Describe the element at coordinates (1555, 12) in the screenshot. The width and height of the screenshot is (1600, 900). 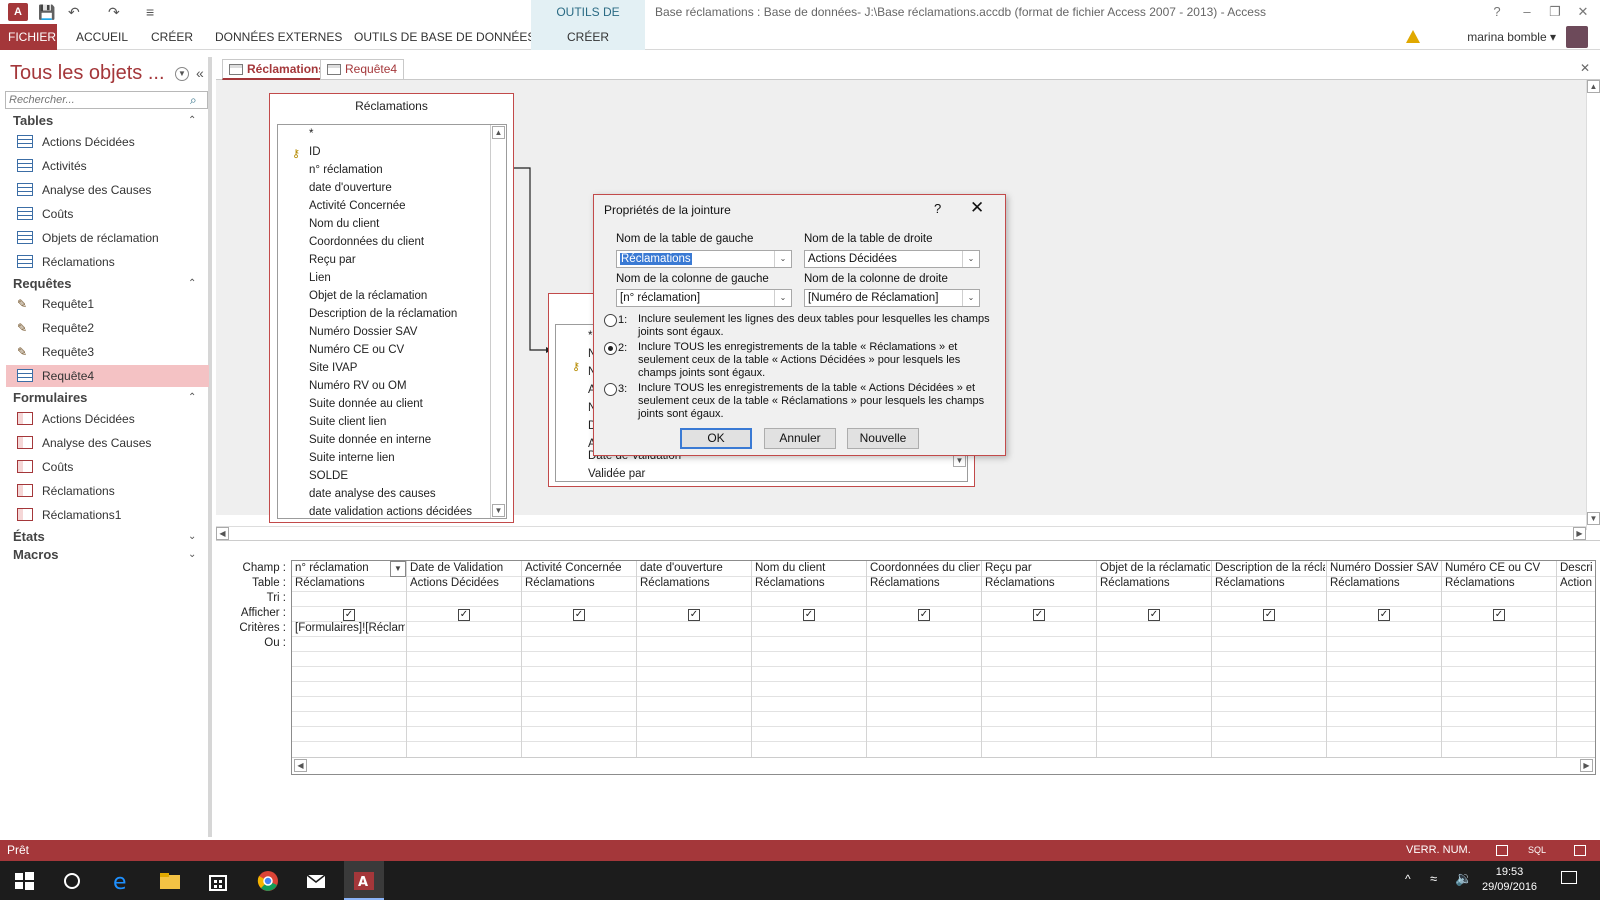
I see `restore-button: ❐` at that location.